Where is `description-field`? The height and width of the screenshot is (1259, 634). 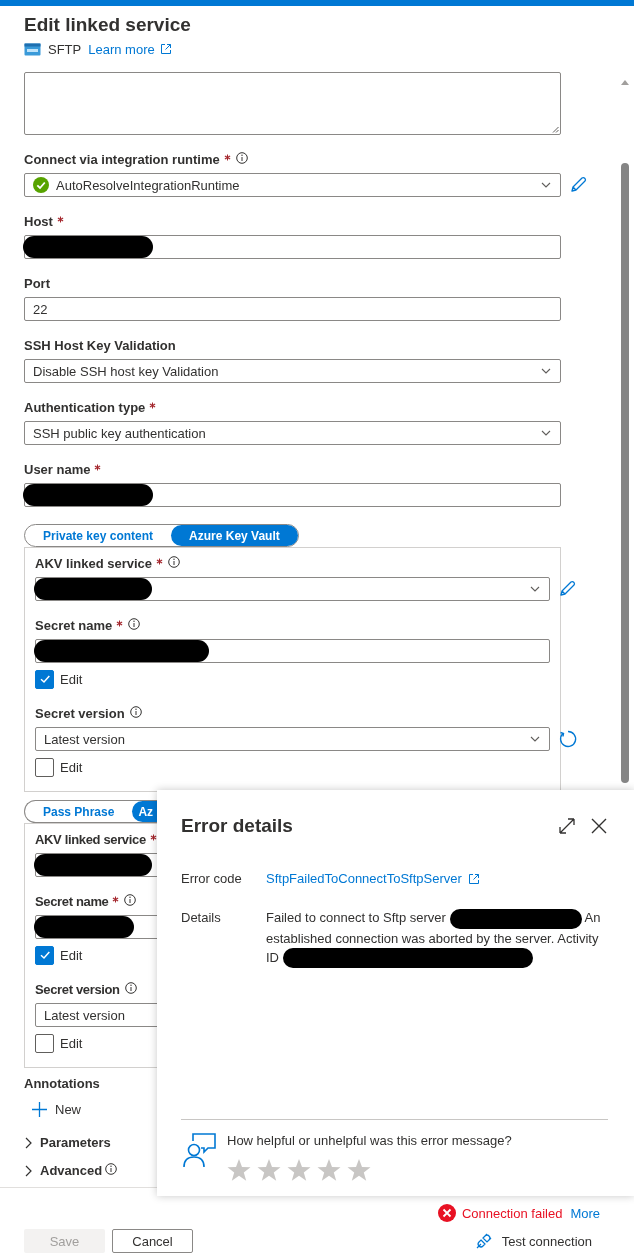 description-field is located at coordinates (292, 103).